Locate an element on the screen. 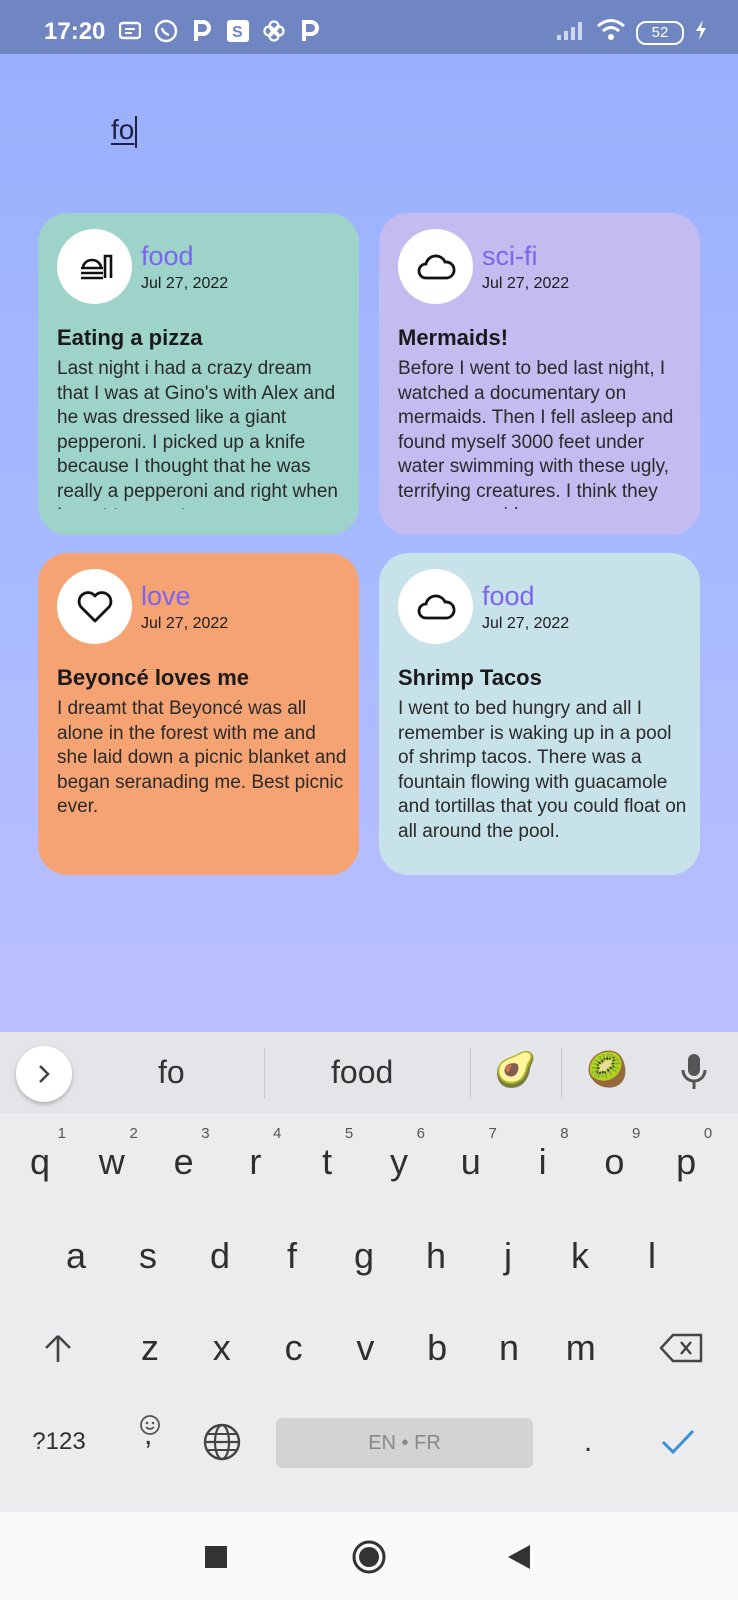  home-icon is located at coordinates (369, 1557).